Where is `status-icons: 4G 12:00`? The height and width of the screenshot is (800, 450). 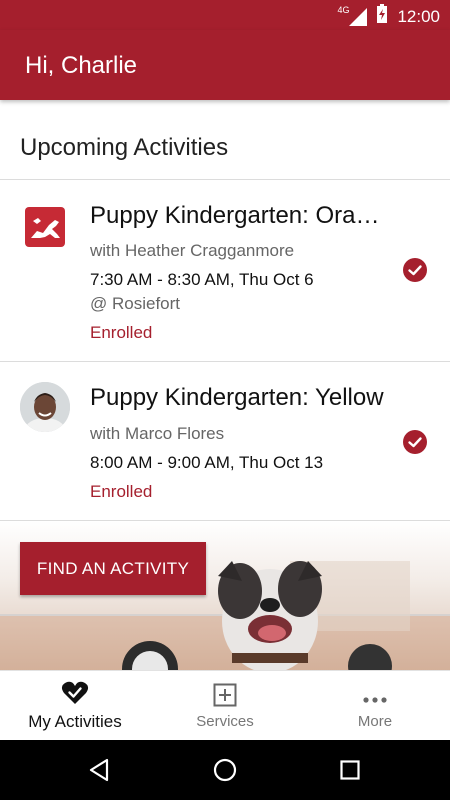 status-icons: 4G 12:00 is located at coordinates (388, 16).